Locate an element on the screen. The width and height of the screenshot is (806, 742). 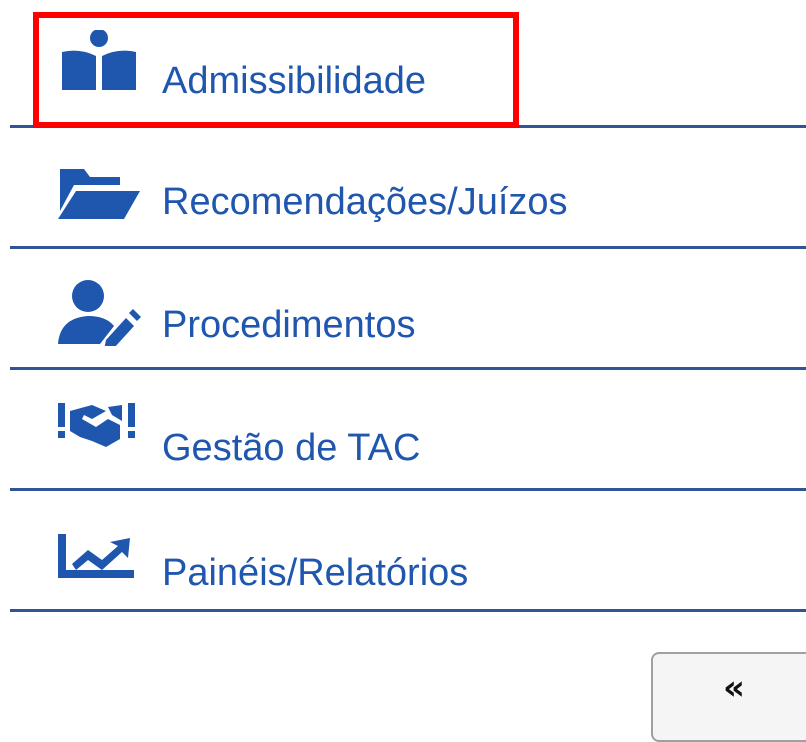
collapse-label: « is located at coordinates (734, 688).